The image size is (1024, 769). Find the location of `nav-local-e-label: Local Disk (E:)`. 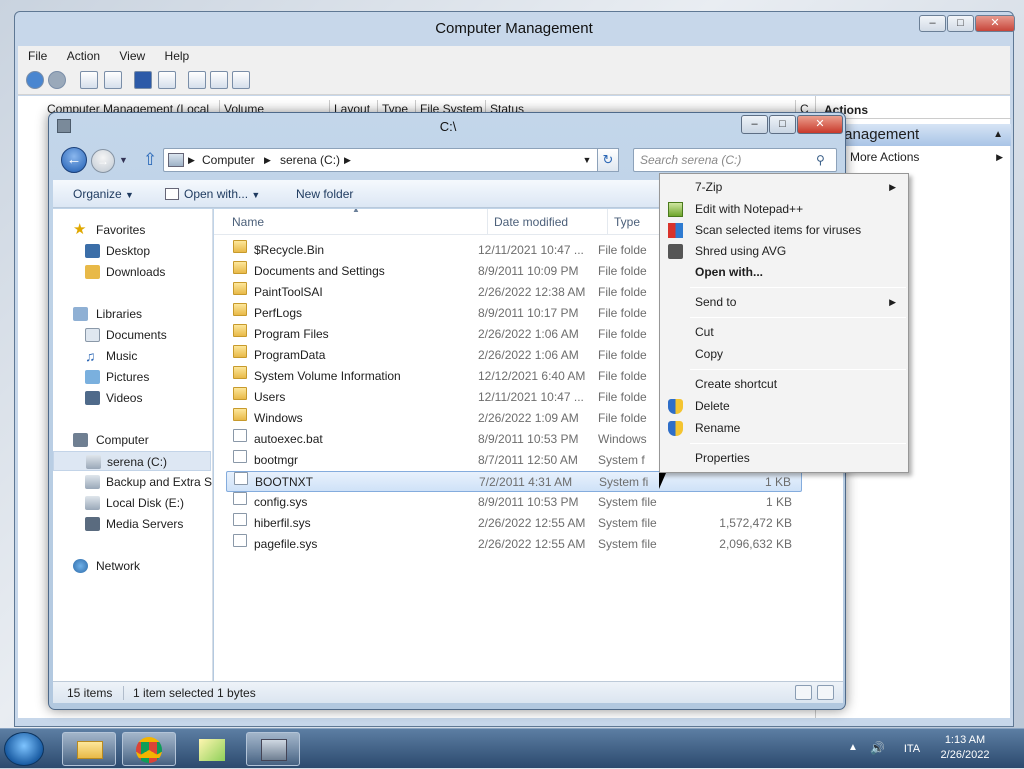

nav-local-e-label: Local Disk (E:) is located at coordinates (145, 503).